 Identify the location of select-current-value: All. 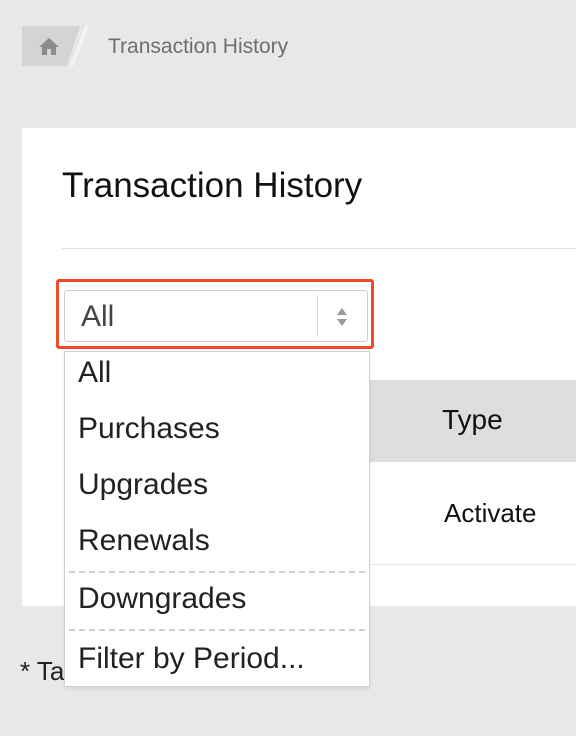
(98, 316).